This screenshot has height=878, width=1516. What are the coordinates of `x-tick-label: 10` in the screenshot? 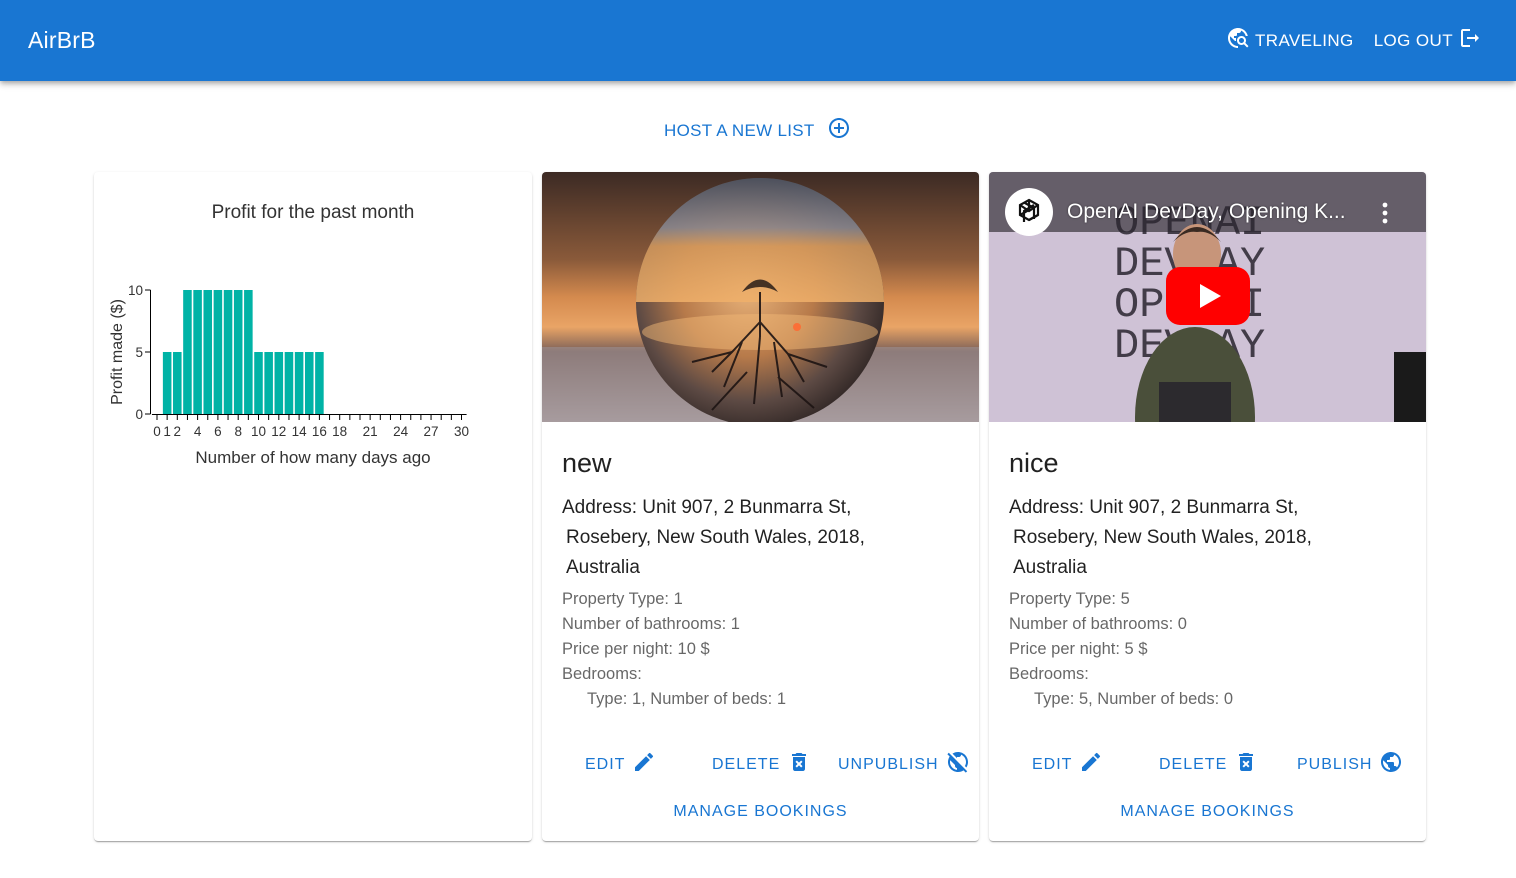 It's located at (258, 431).